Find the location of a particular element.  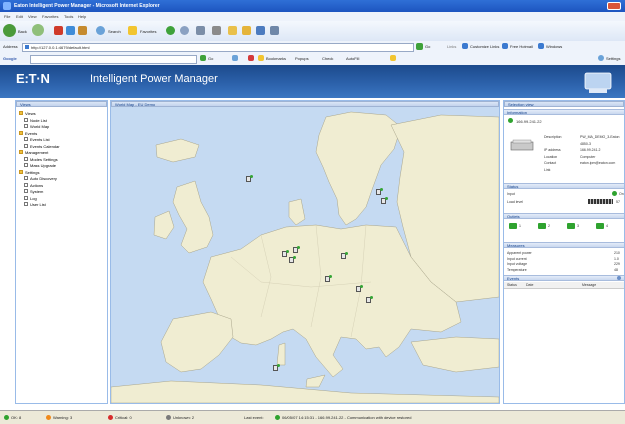

menu-tools: Tools is located at coordinates (68, 16).